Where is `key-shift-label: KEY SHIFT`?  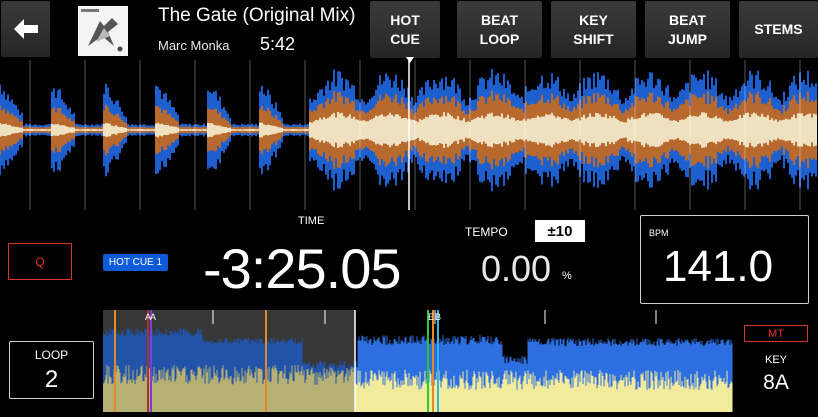
key-shift-label: KEY SHIFT is located at coordinates (593, 29).